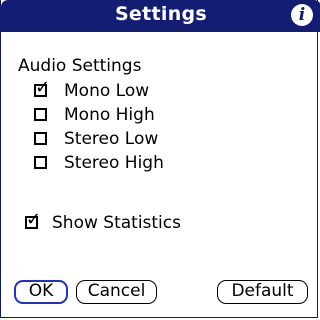  Describe the element at coordinates (107, 91) in the screenshot. I see `option-label: Mono Low` at that location.